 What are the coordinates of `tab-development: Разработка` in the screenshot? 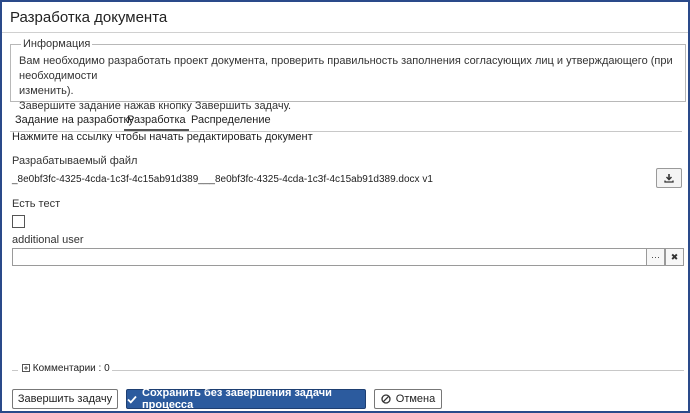 It's located at (156, 121).